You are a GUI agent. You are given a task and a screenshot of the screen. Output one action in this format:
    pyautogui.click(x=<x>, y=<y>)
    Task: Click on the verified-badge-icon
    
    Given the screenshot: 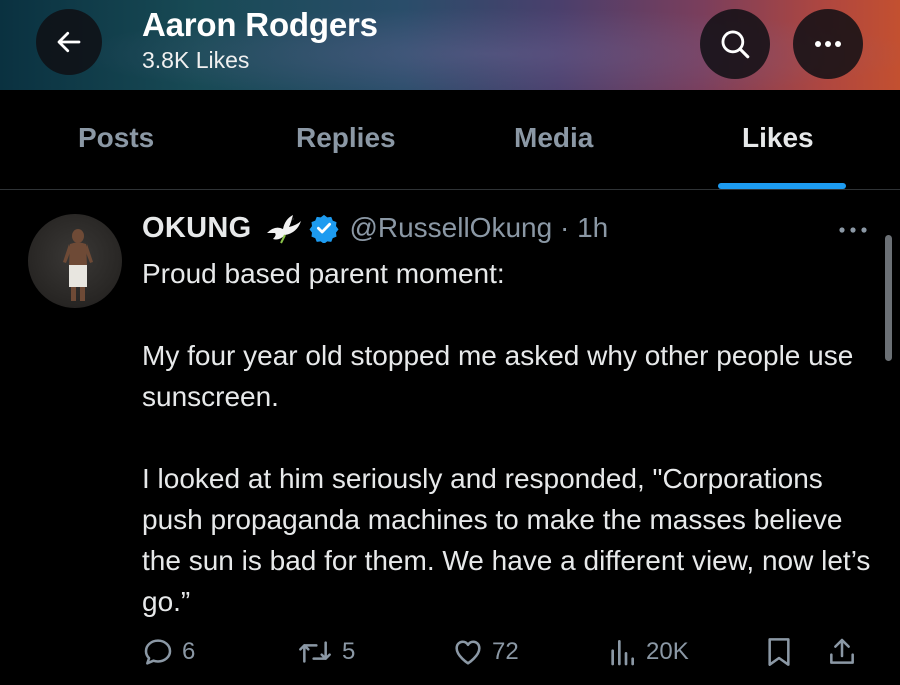 What is the action you would take?
    pyautogui.click(x=324, y=228)
    